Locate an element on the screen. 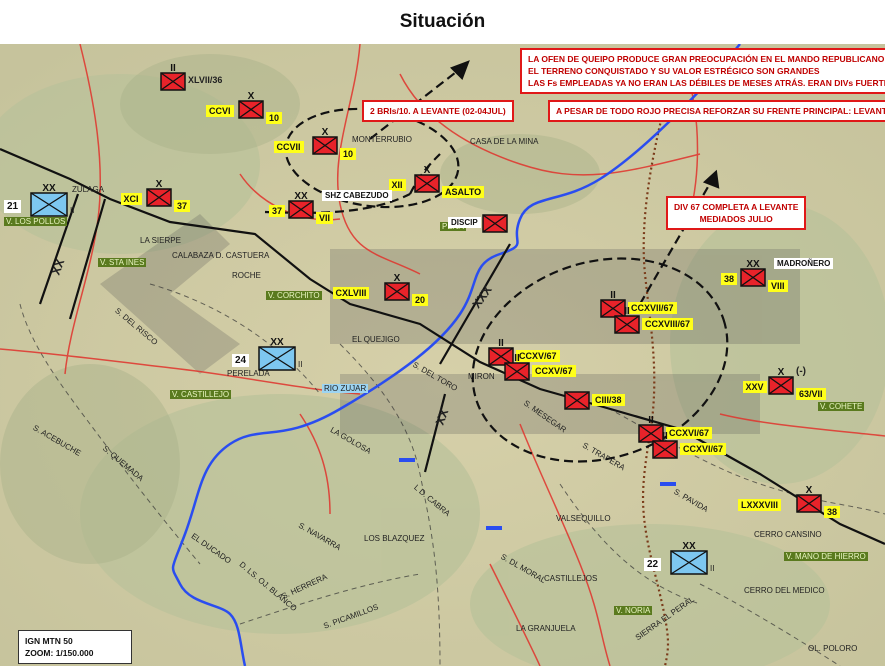 The width and height of the screenshot is (885, 666). map-zoom: ZOOM: 1/150.000 is located at coordinates (59, 653).